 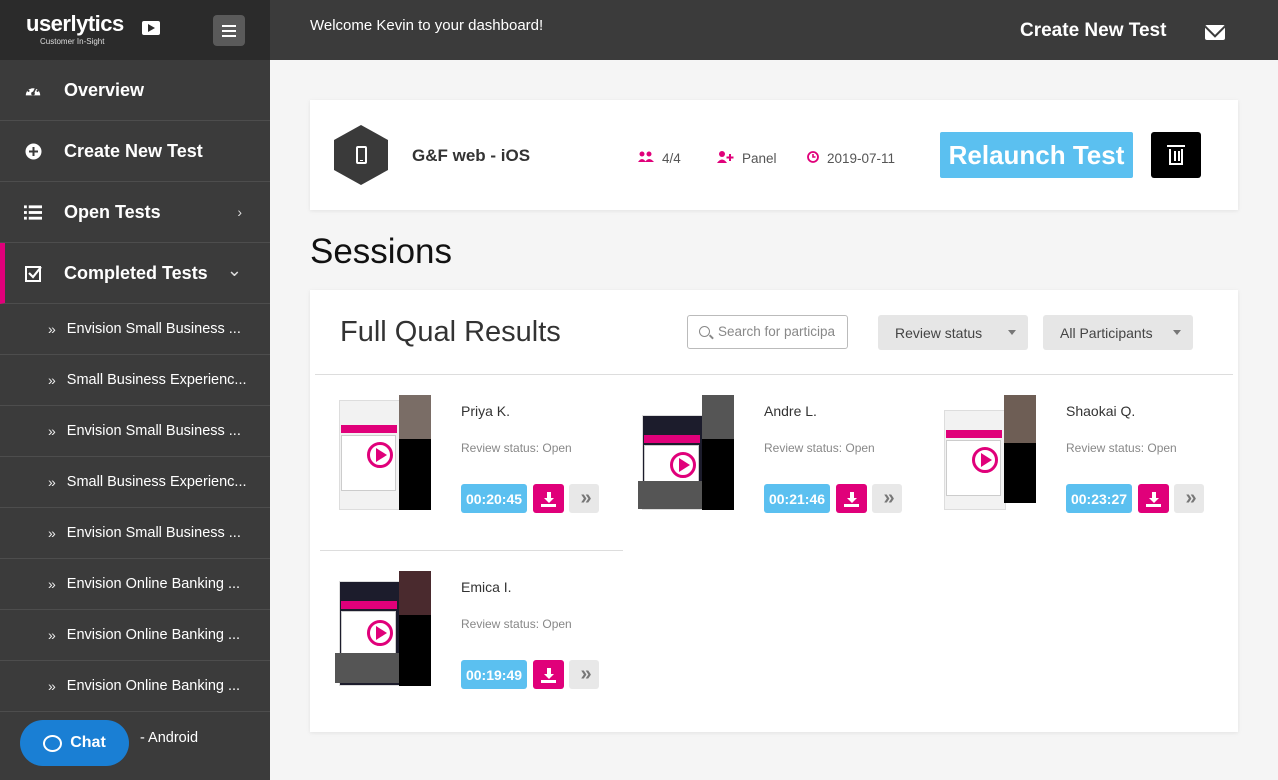 I want to click on session-card: Emica I. Review status: Open 00:19:49 », so click(x=480, y=631).